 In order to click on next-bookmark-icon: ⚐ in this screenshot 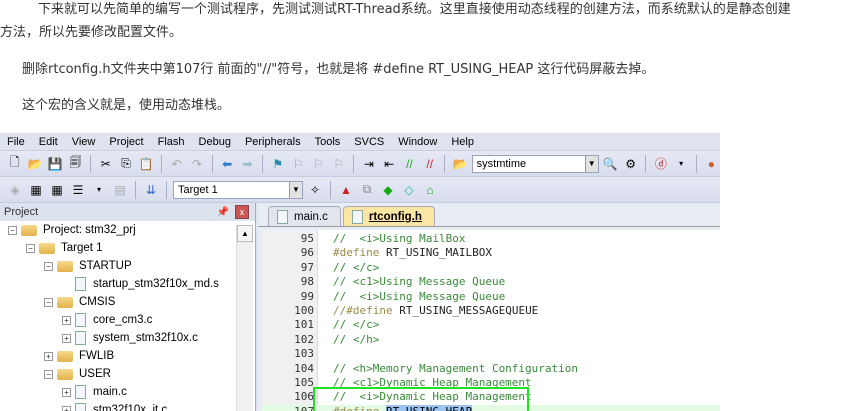, I will do `click(318, 164)`.